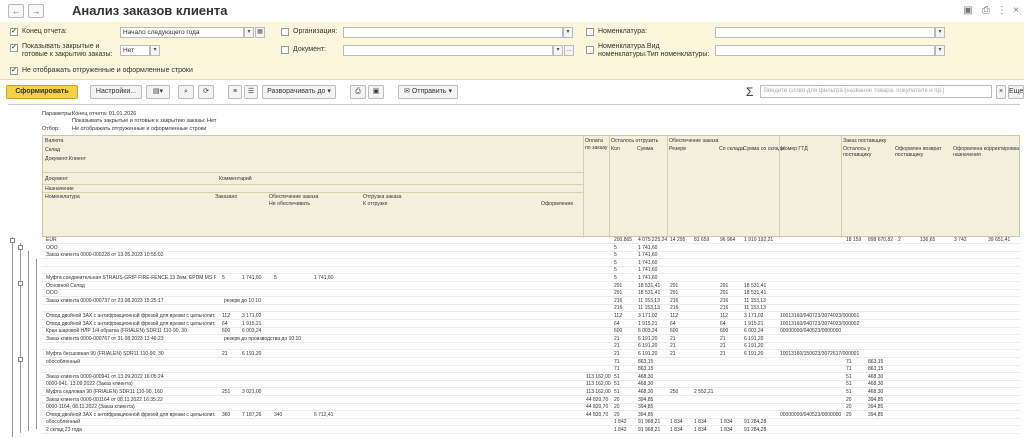  What do you see at coordinates (618, 285) in the screenshot?
I see `cell-kol: 291` at bounding box center [618, 285].